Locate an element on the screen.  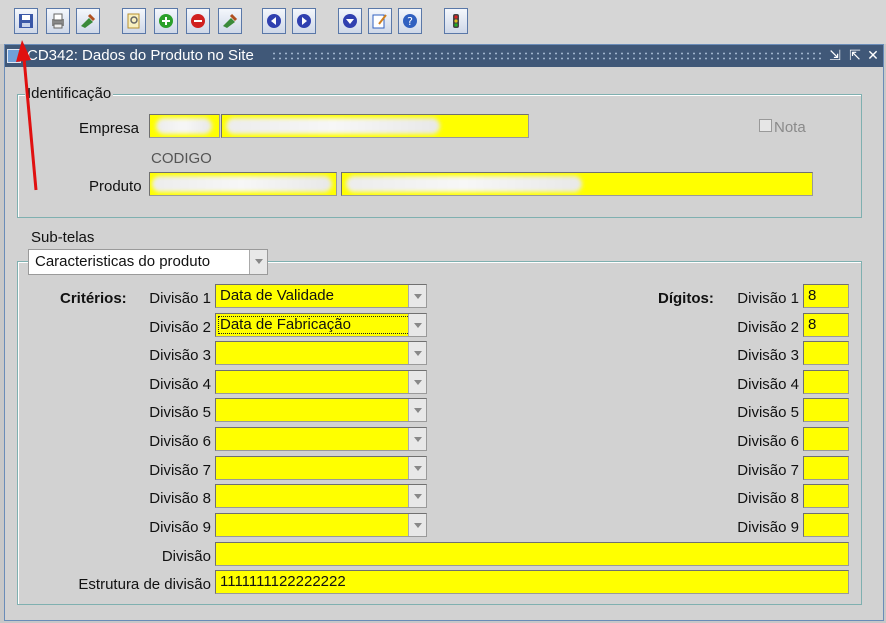
clear-icon is located at coordinates (230, 20).